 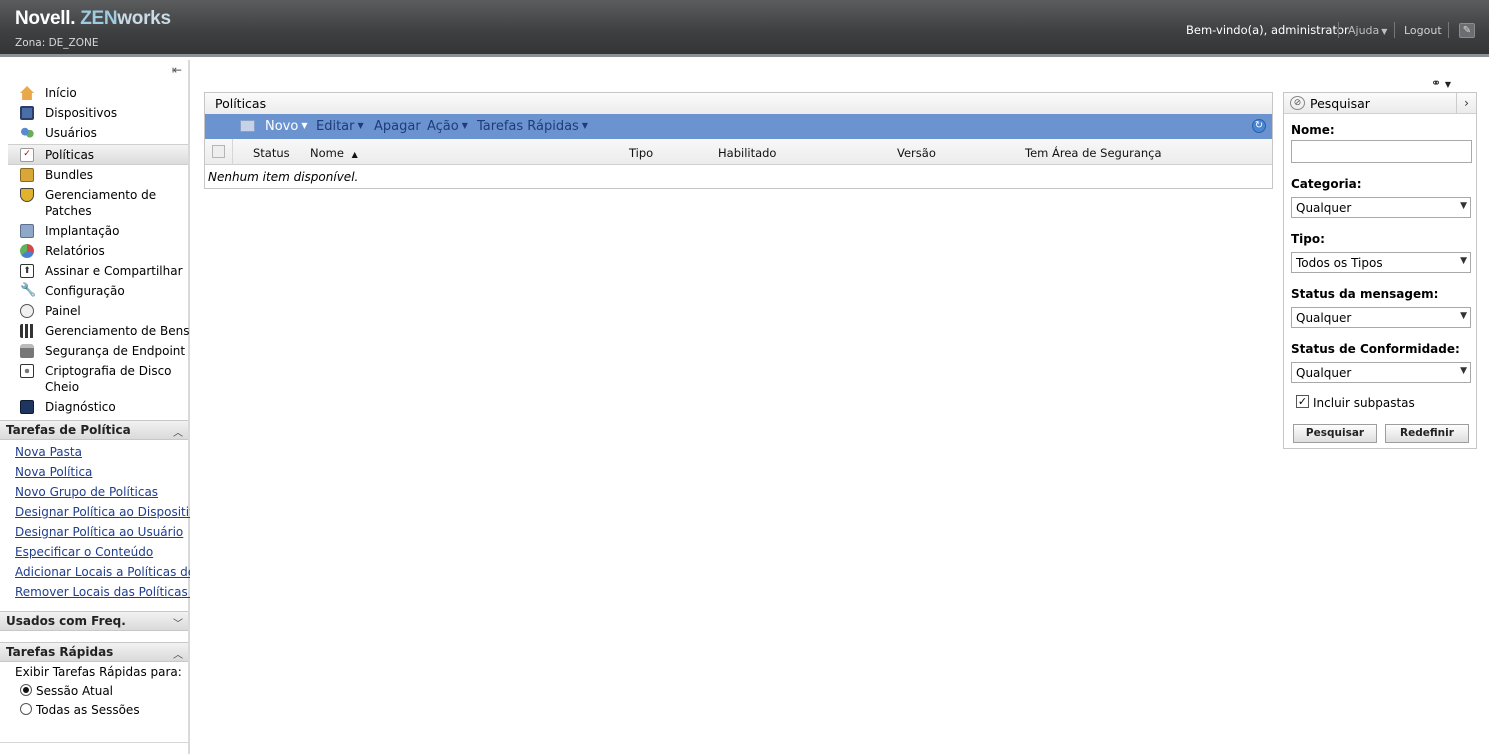 What do you see at coordinates (177, 70) in the screenshot?
I see `collapse-sidebar-icon: ⇤` at bounding box center [177, 70].